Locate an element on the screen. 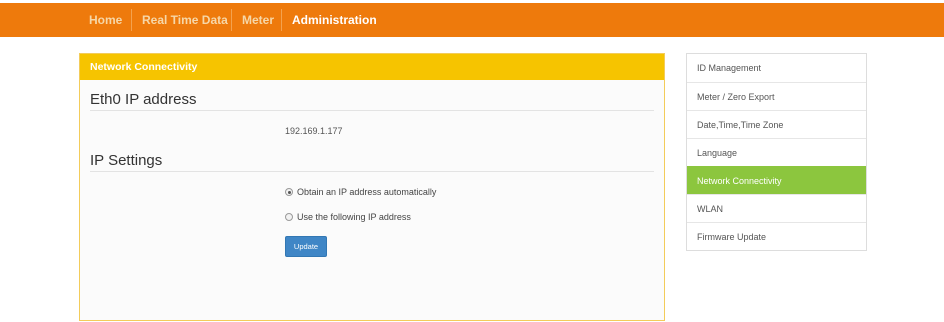 The height and width of the screenshot is (322, 944). radio-label: Use the following IP address is located at coordinates (354, 217).